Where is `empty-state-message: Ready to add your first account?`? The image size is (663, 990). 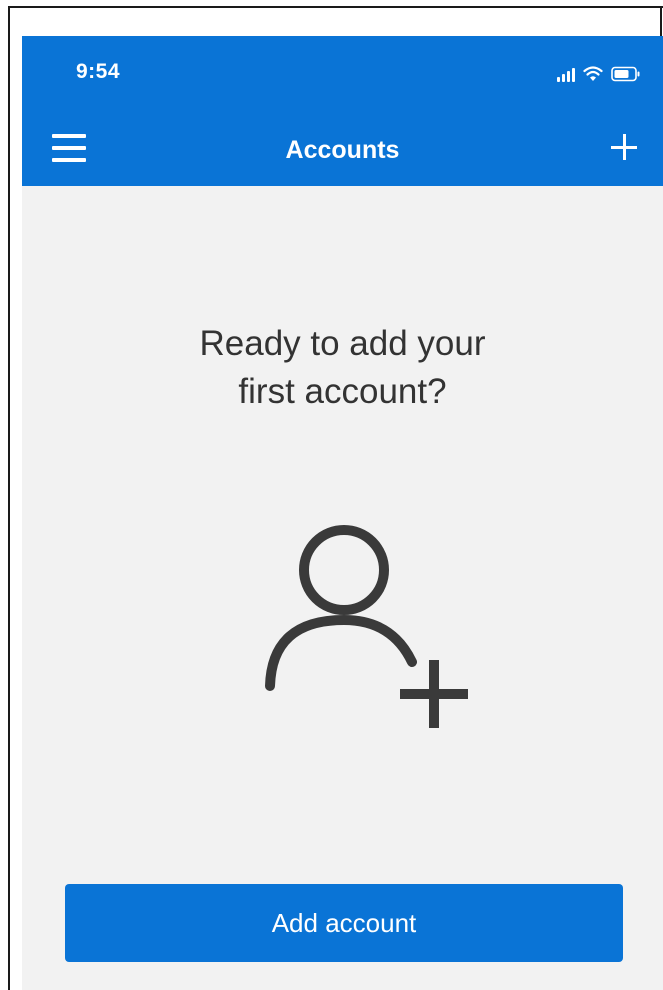 empty-state-message: Ready to add your first account? is located at coordinates (342, 368).